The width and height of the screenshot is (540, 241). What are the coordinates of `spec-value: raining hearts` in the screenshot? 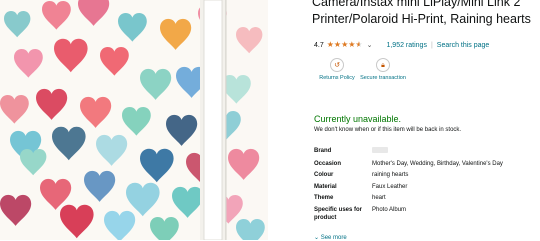 It's located at (390, 175).